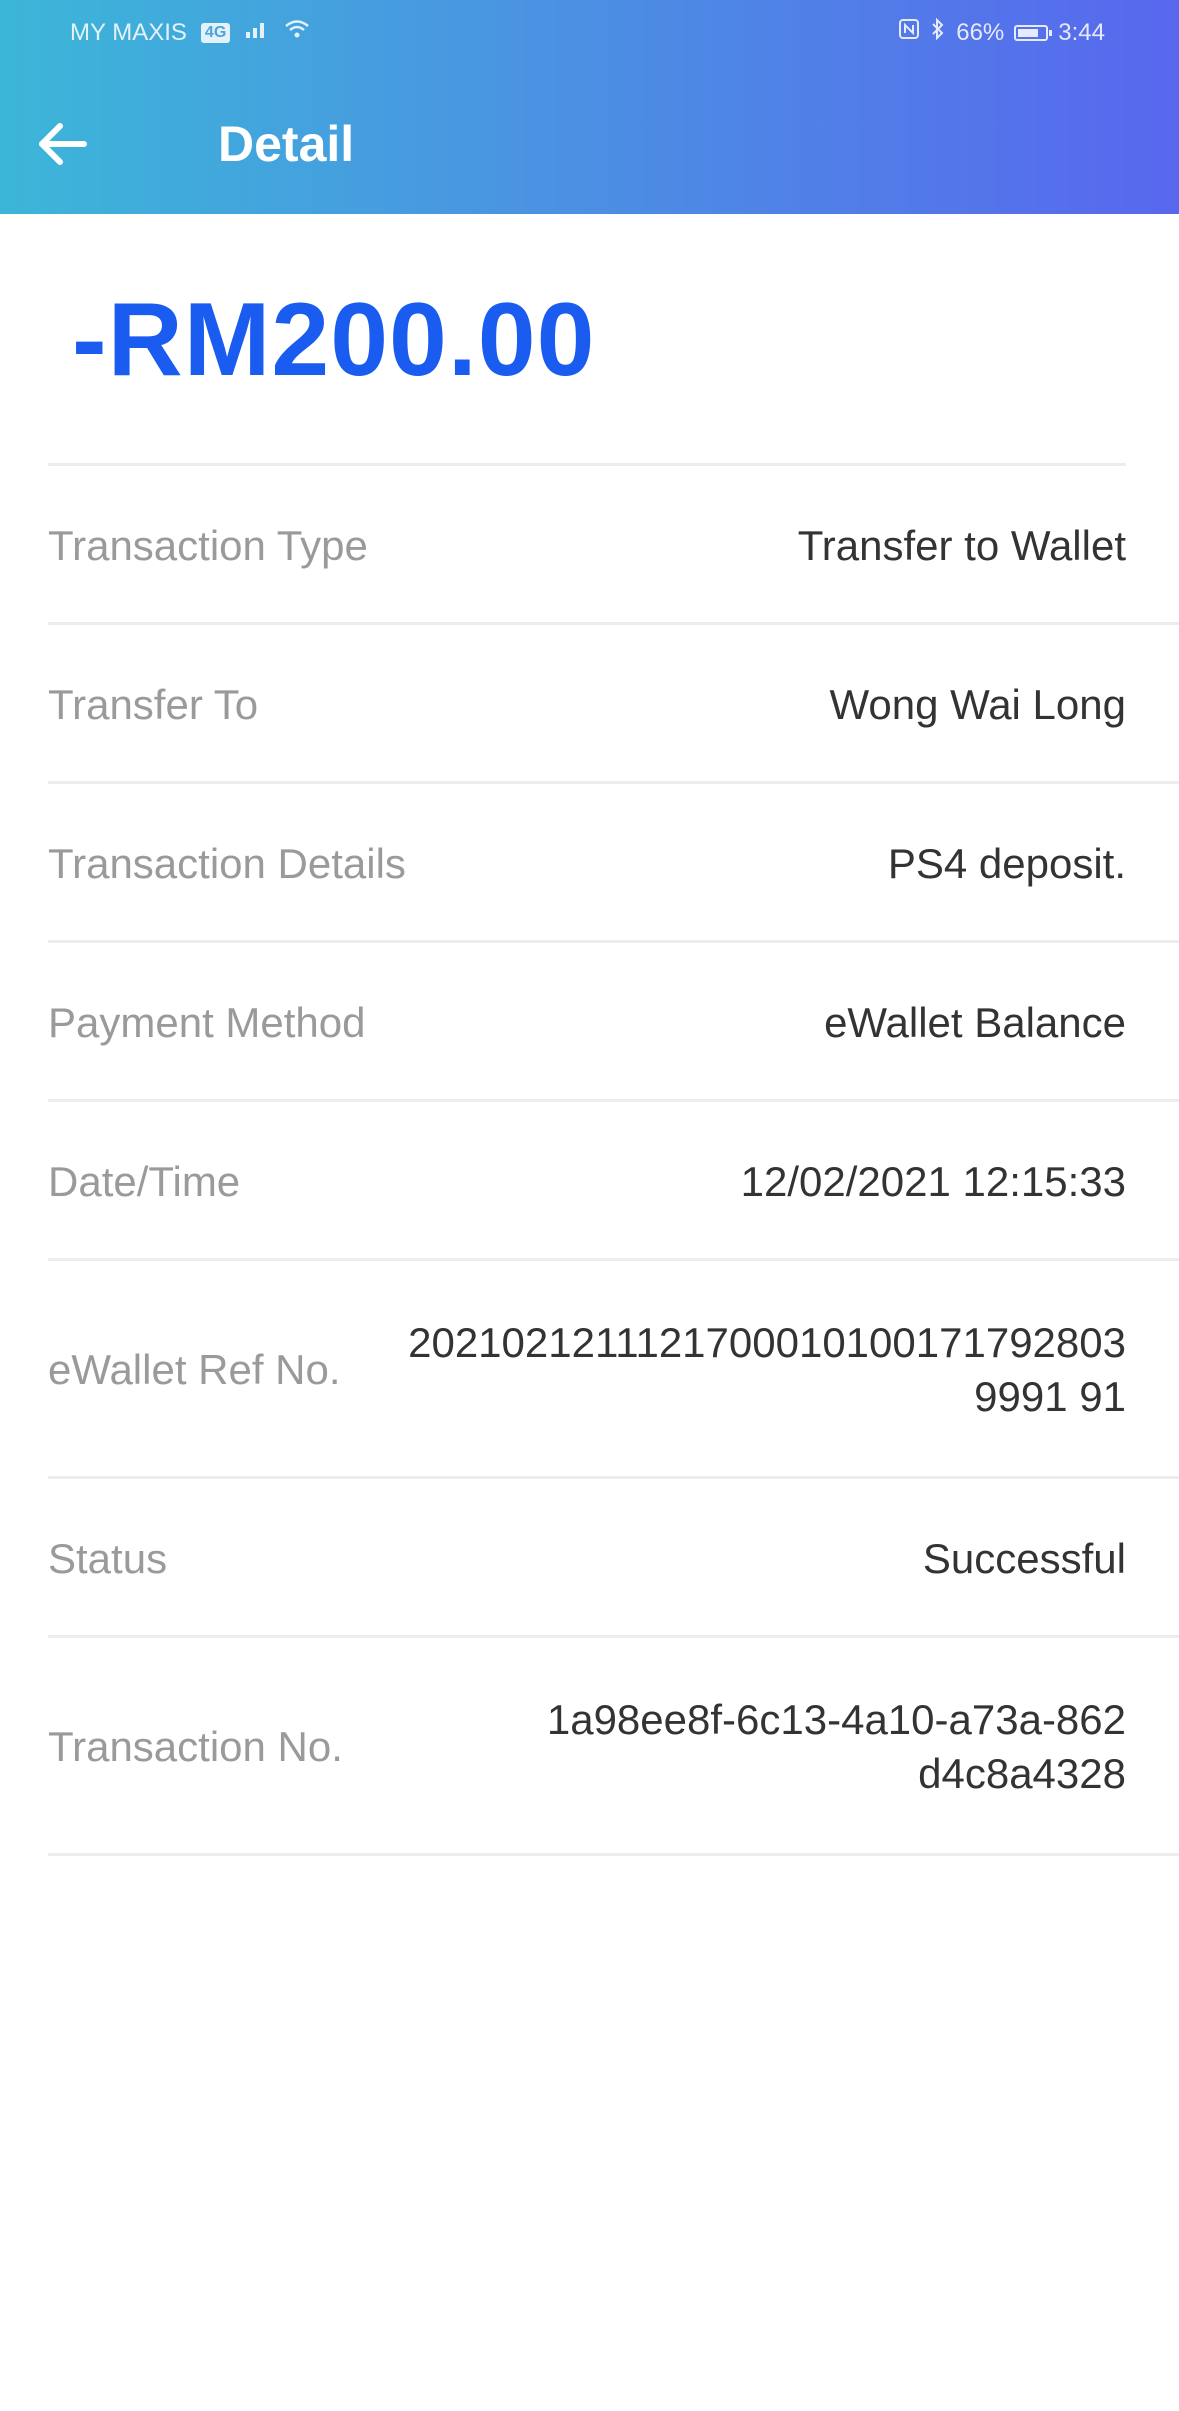  Describe the element at coordinates (1081, 32) in the screenshot. I see `clock: 3:44` at that location.